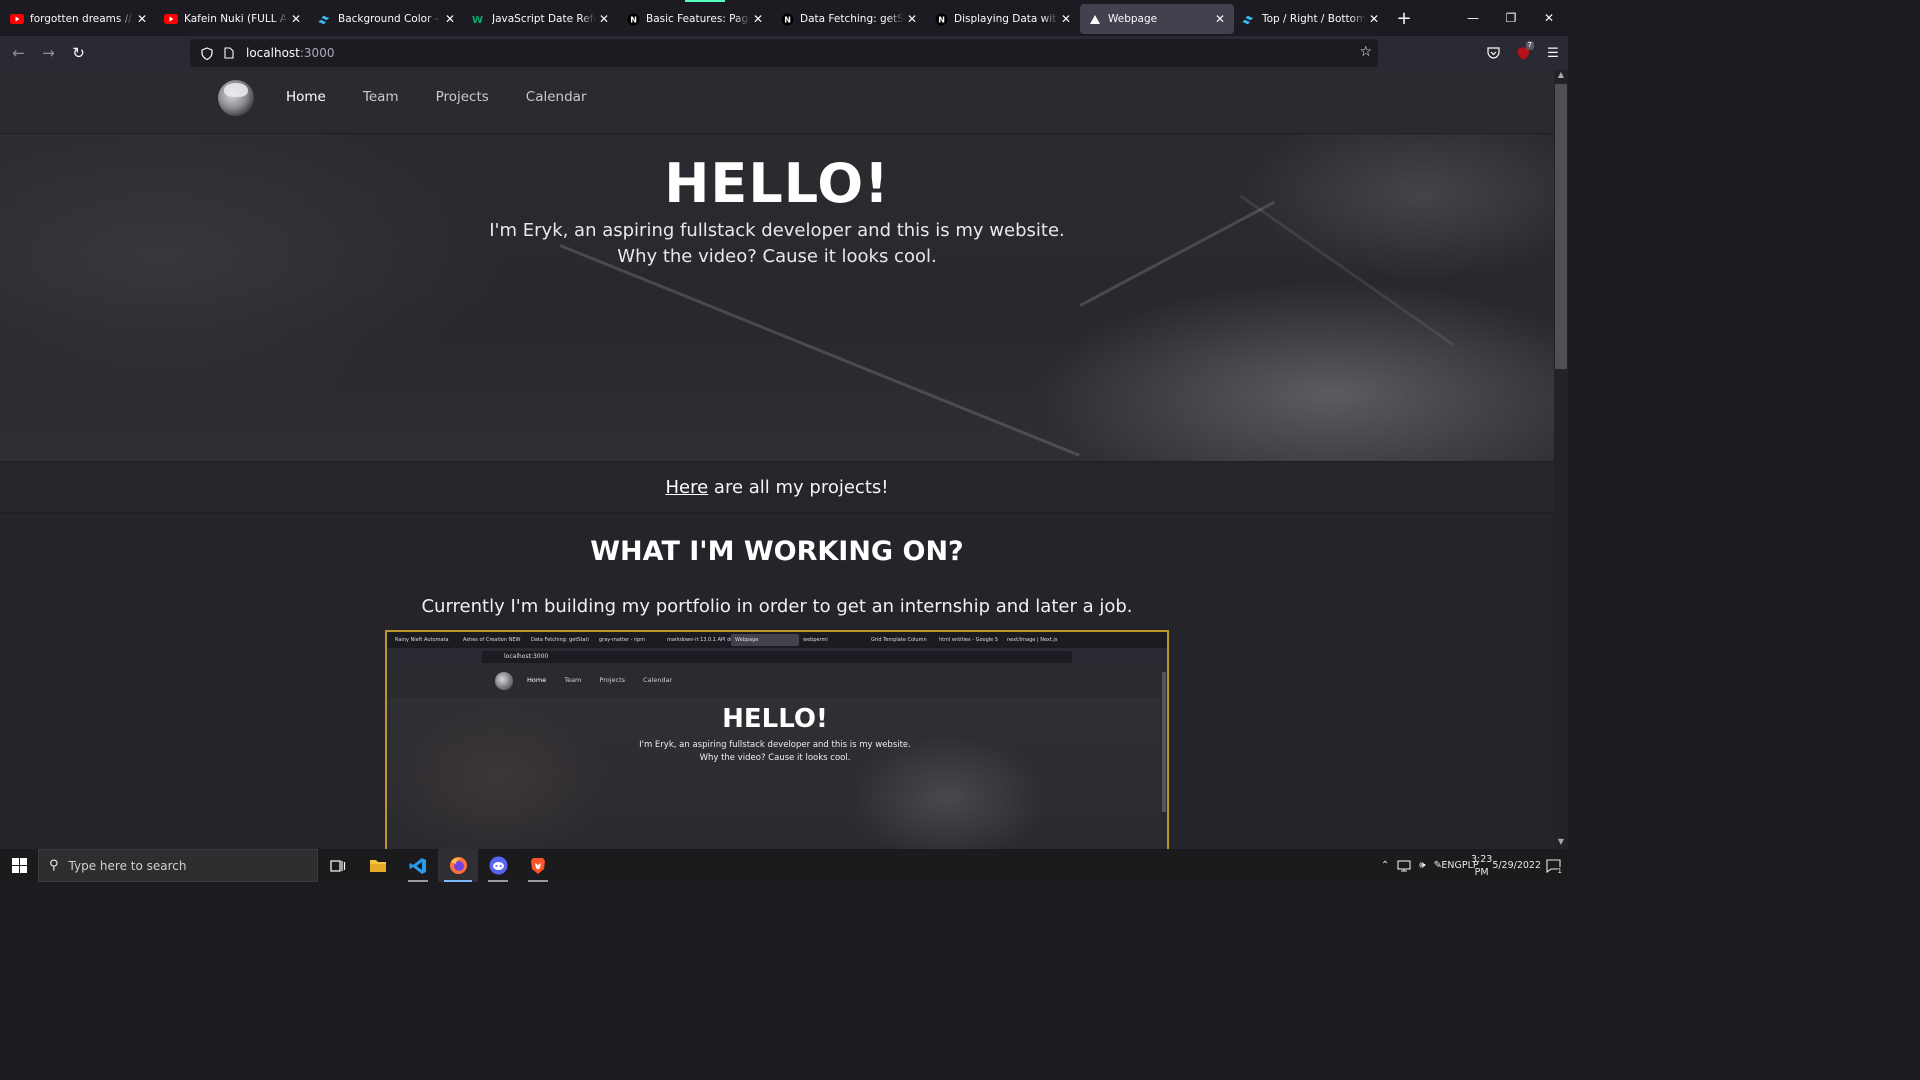 Image resolution: width=1920 pixels, height=1080 pixels. Describe the element at coordinates (1404, 865) in the screenshot. I see `network-icon` at that location.